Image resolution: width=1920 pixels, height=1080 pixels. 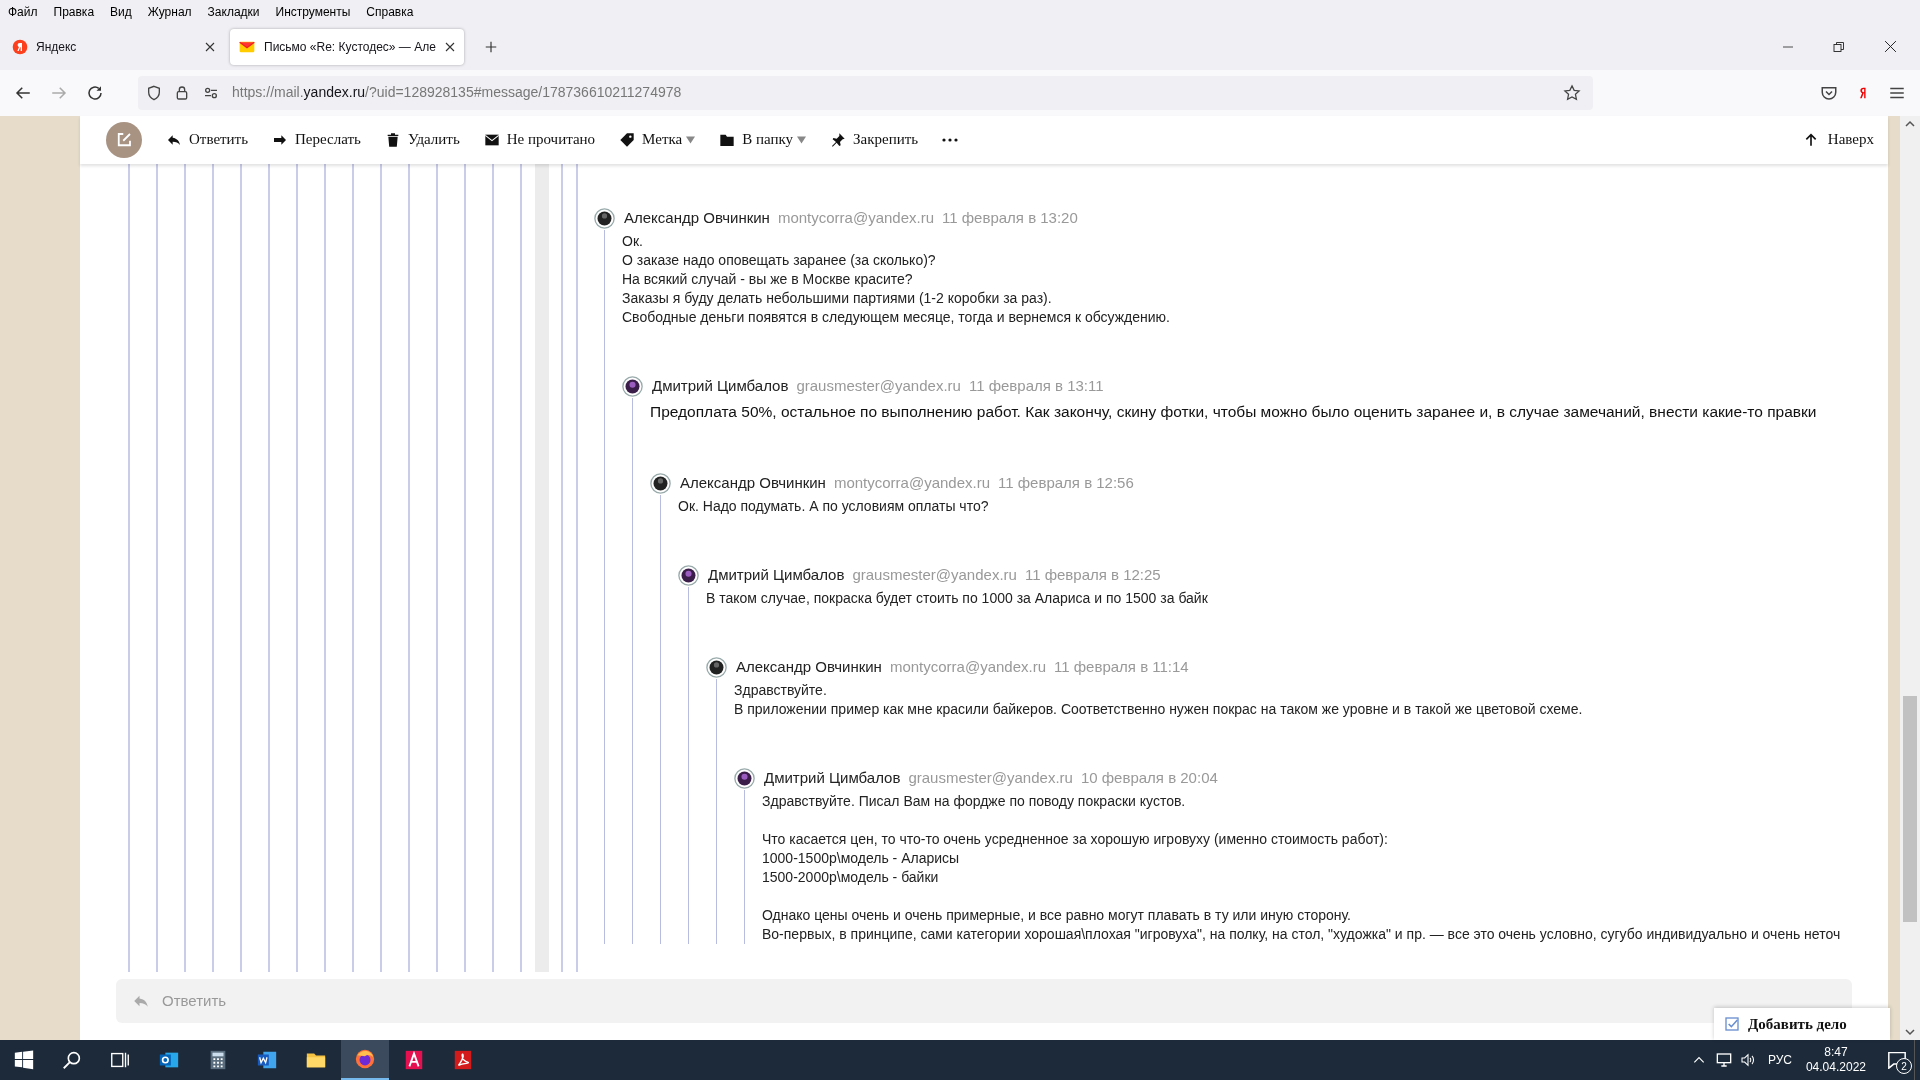 I want to click on notifications-button: 2, so click(x=1897, y=1060).